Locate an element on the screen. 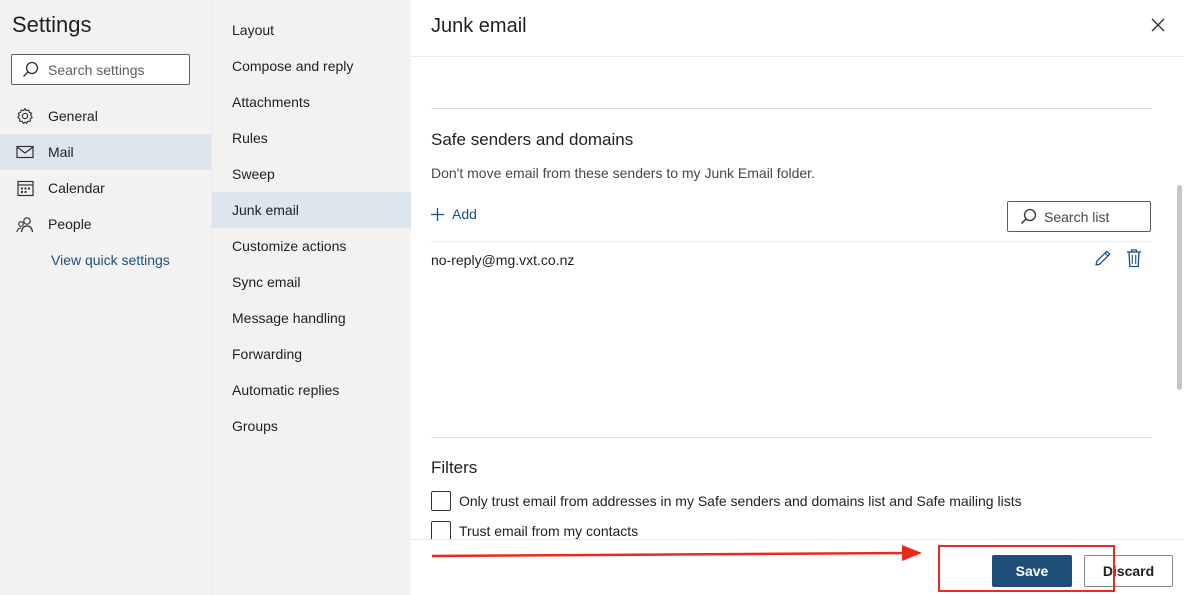 The height and width of the screenshot is (595, 1184). calendar-icon is located at coordinates (25, 188).